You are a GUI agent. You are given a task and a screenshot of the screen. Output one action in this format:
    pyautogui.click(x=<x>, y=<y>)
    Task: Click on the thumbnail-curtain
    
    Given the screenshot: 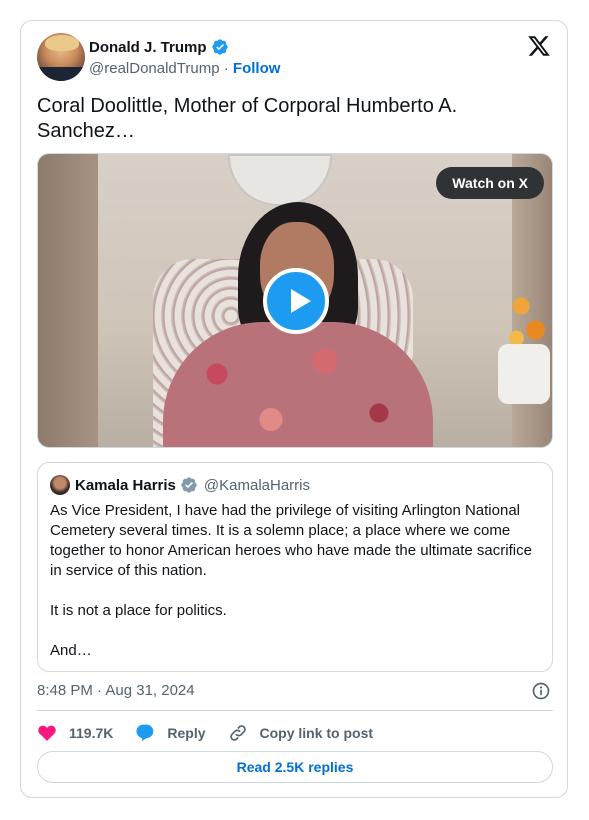 What is the action you would take?
    pyautogui.click(x=68, y=300)
    